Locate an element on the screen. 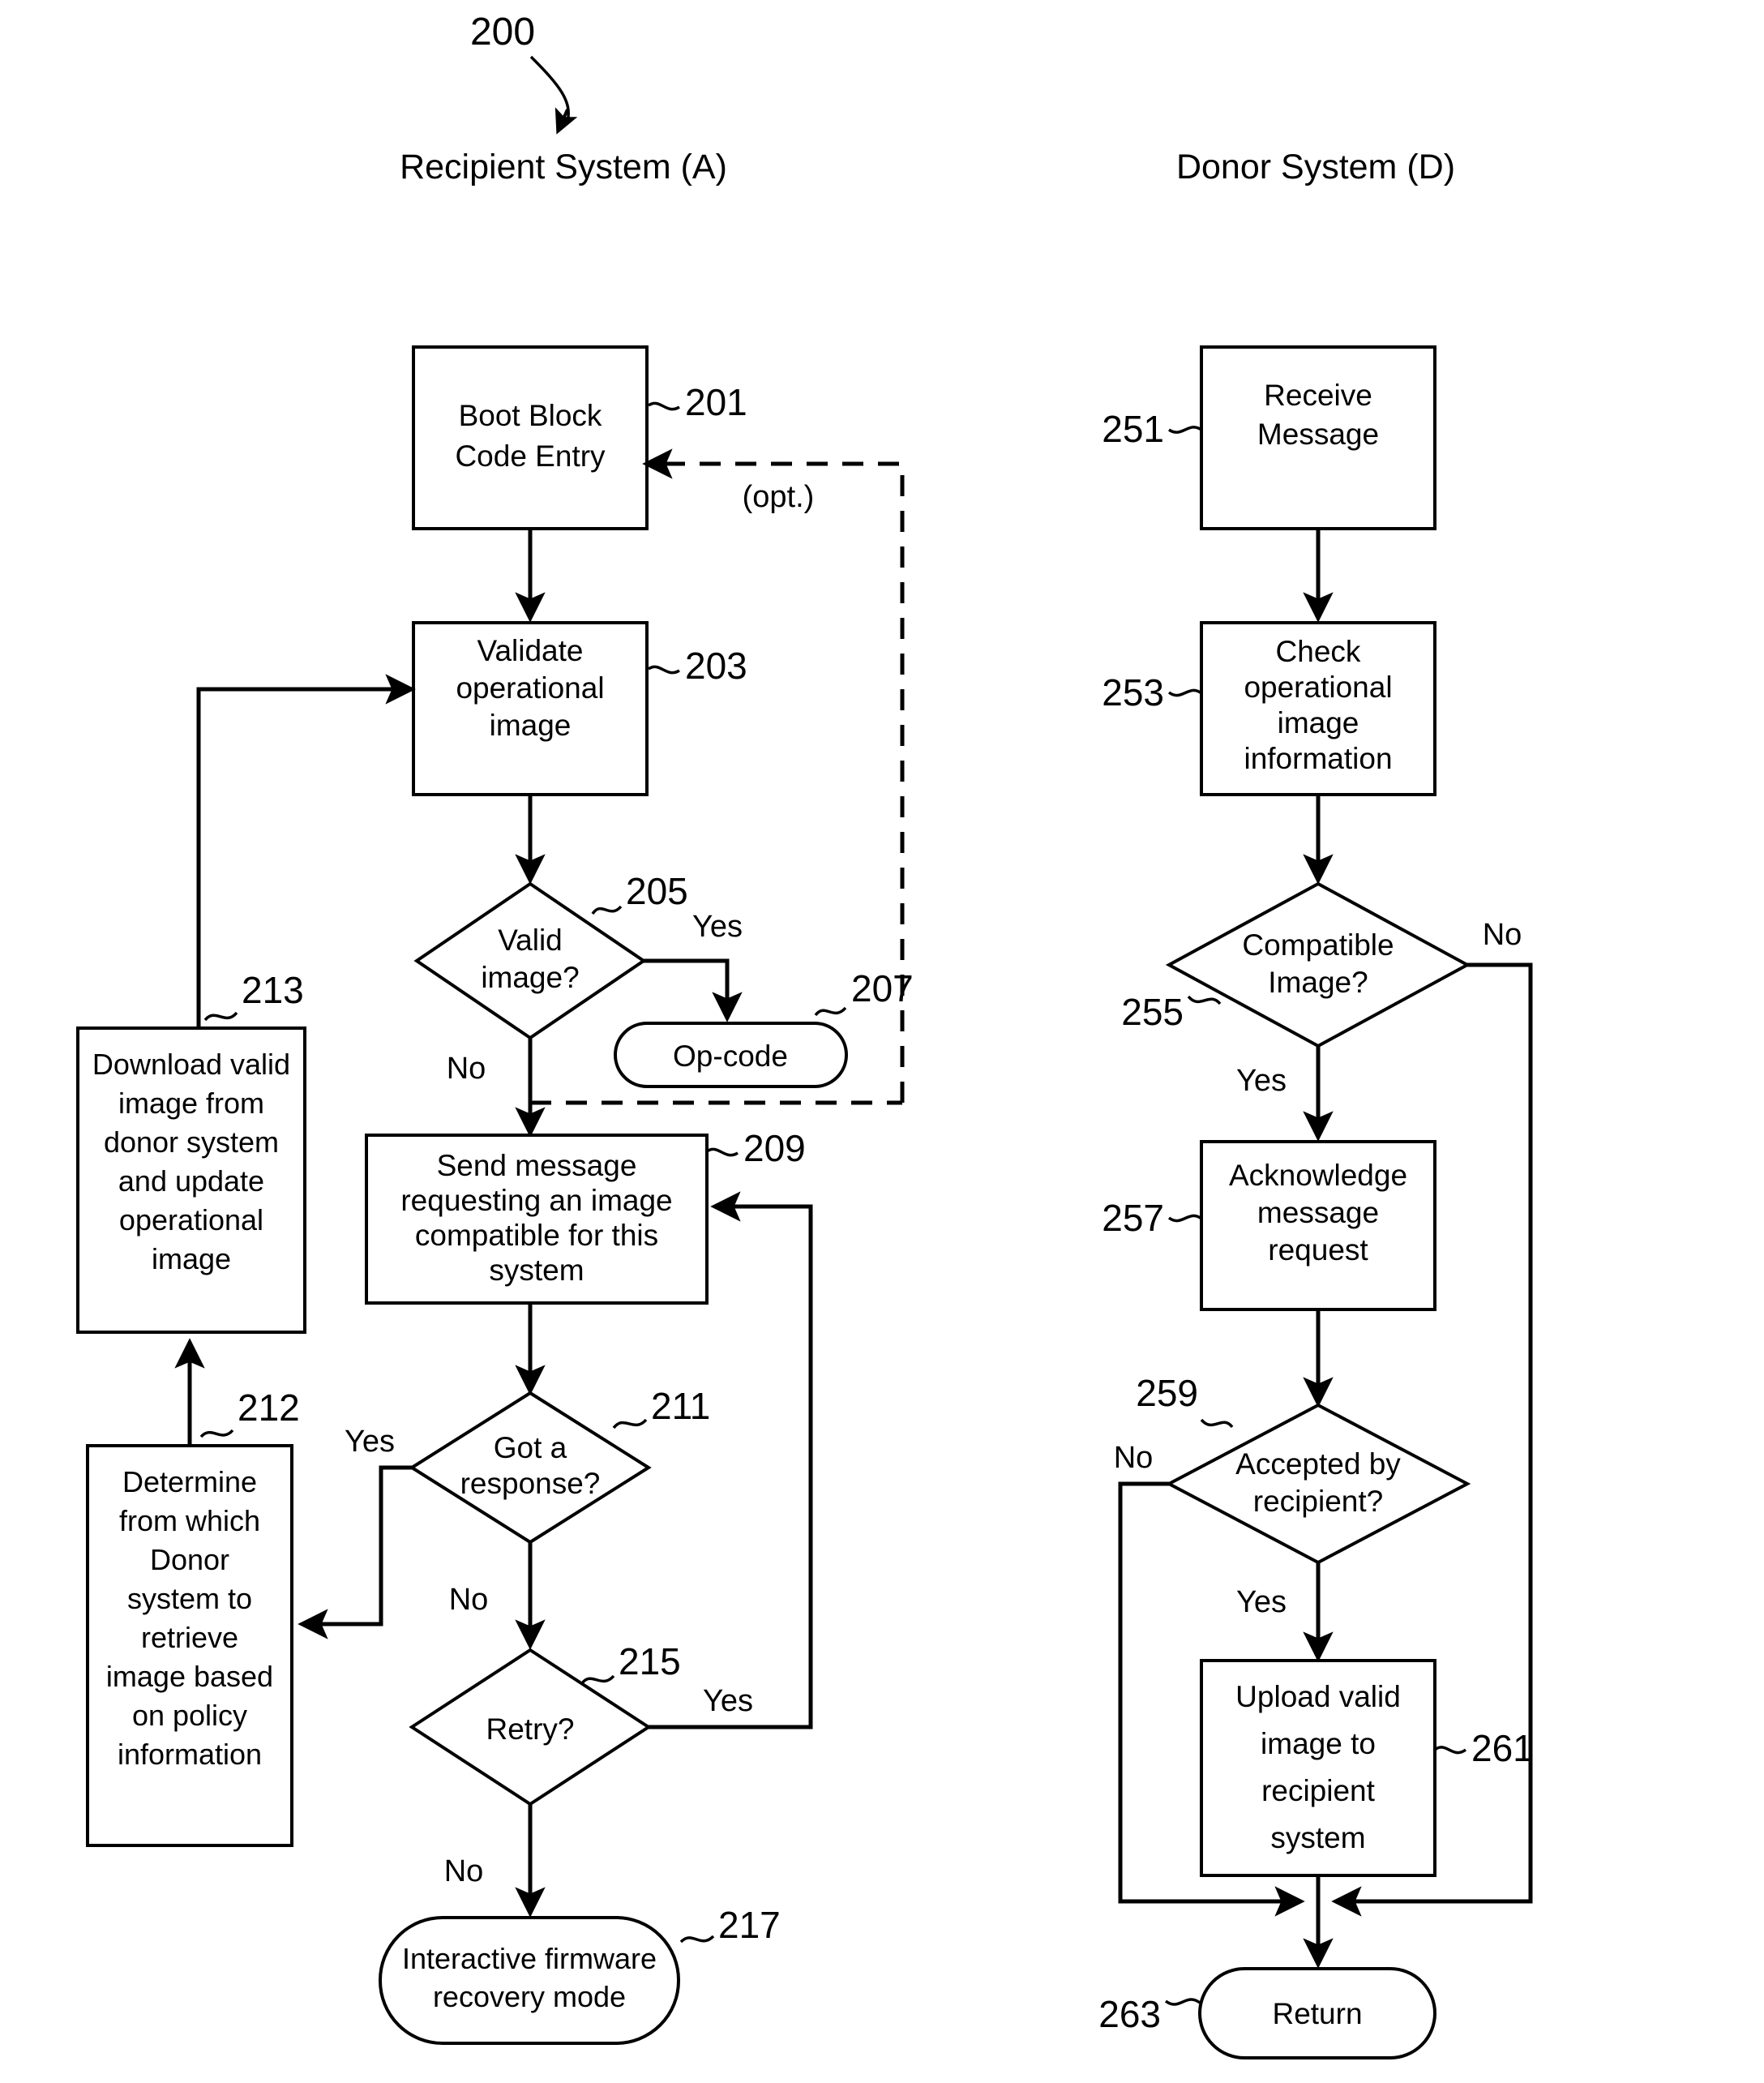  node-send-message-line4: system is located at coordinates (536, 1271).